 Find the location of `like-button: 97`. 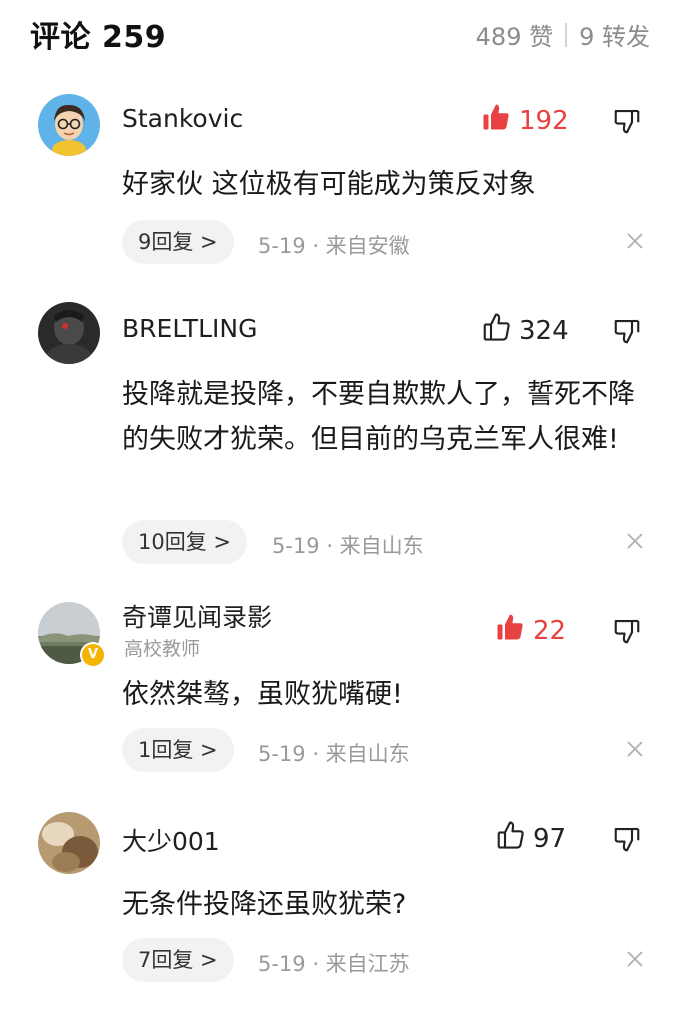

like-button: 97 is located at coordinates (530, 838).